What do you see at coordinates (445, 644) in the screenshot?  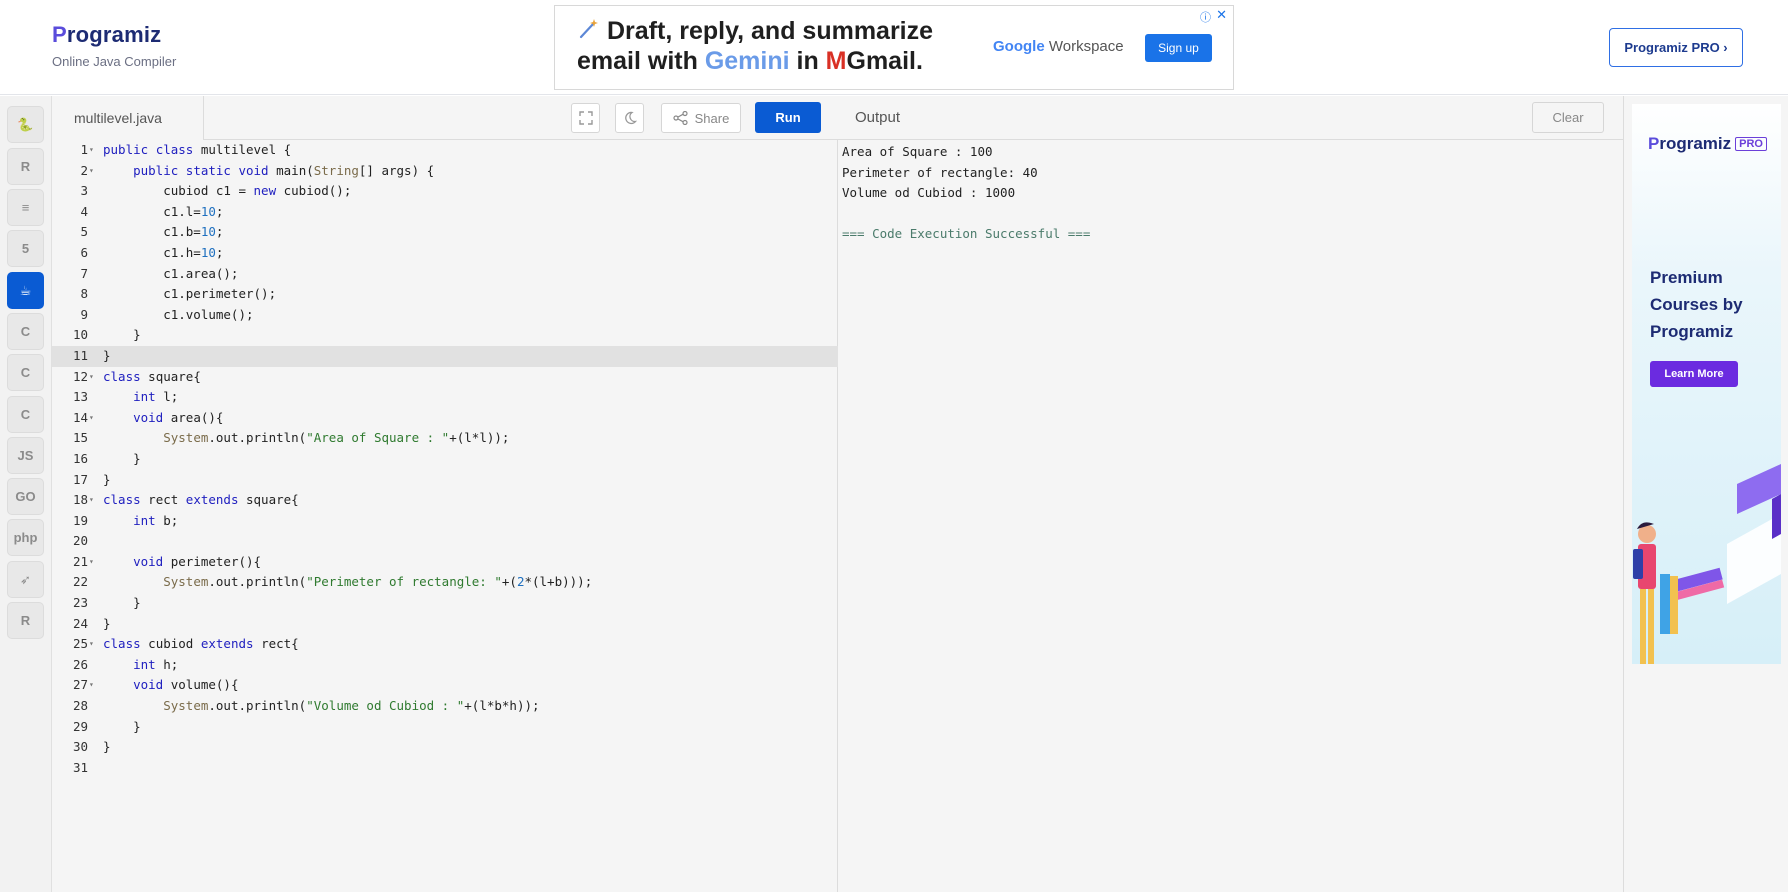 I see `code-line: 25 ▾ class cubiod extends rect{` at bounding box center [445, 644].